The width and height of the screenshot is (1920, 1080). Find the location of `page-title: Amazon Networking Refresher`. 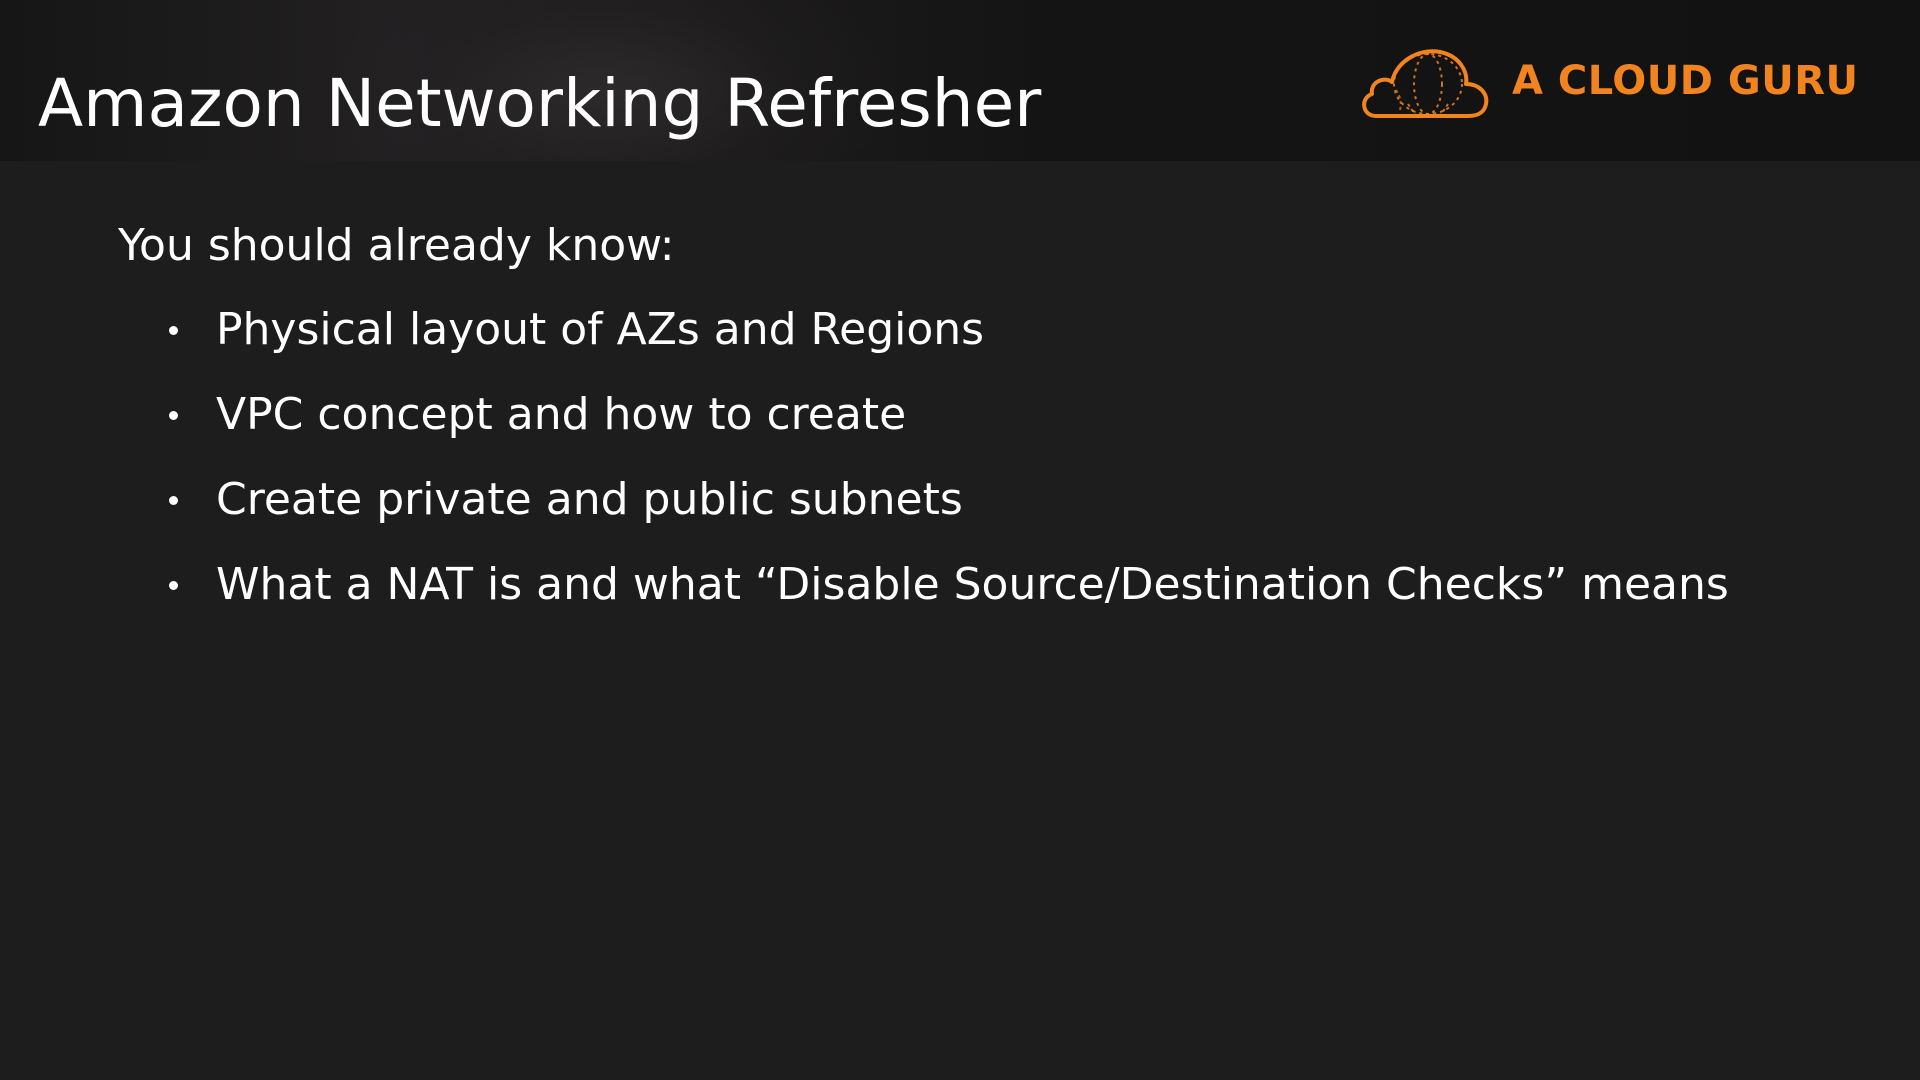

page-title: Amazon Networking Refresher is located at coordinates (540, 103).